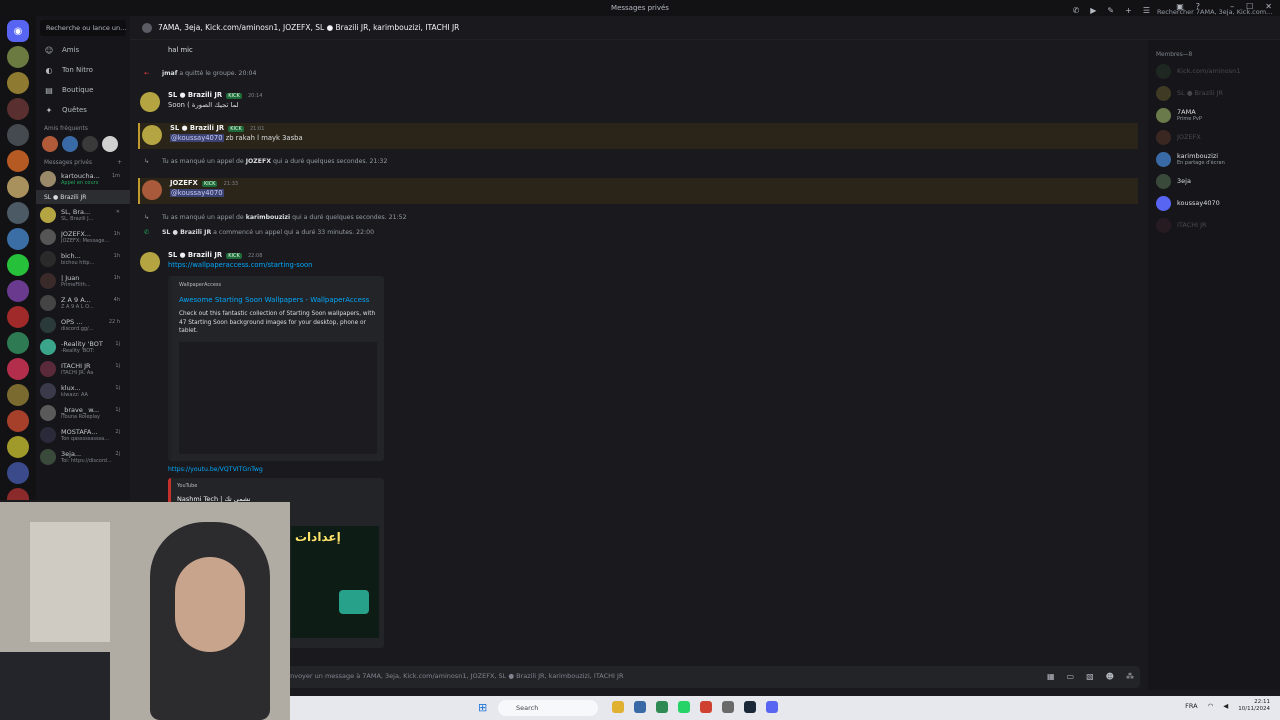  I want to click on sys-actor: SL ● Brazili JR, so click(186, 232).